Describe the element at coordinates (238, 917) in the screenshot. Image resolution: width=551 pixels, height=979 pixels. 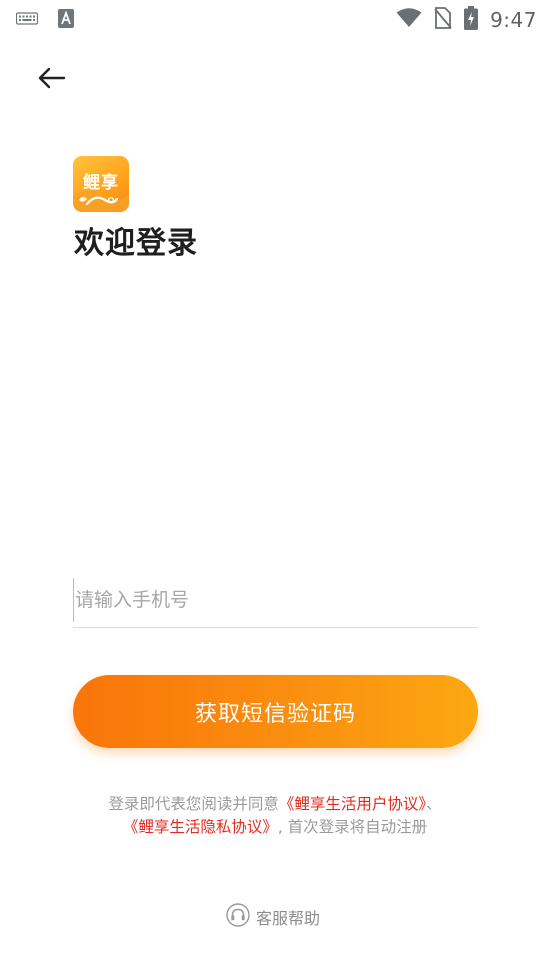
I see `headset-icon` at that location.